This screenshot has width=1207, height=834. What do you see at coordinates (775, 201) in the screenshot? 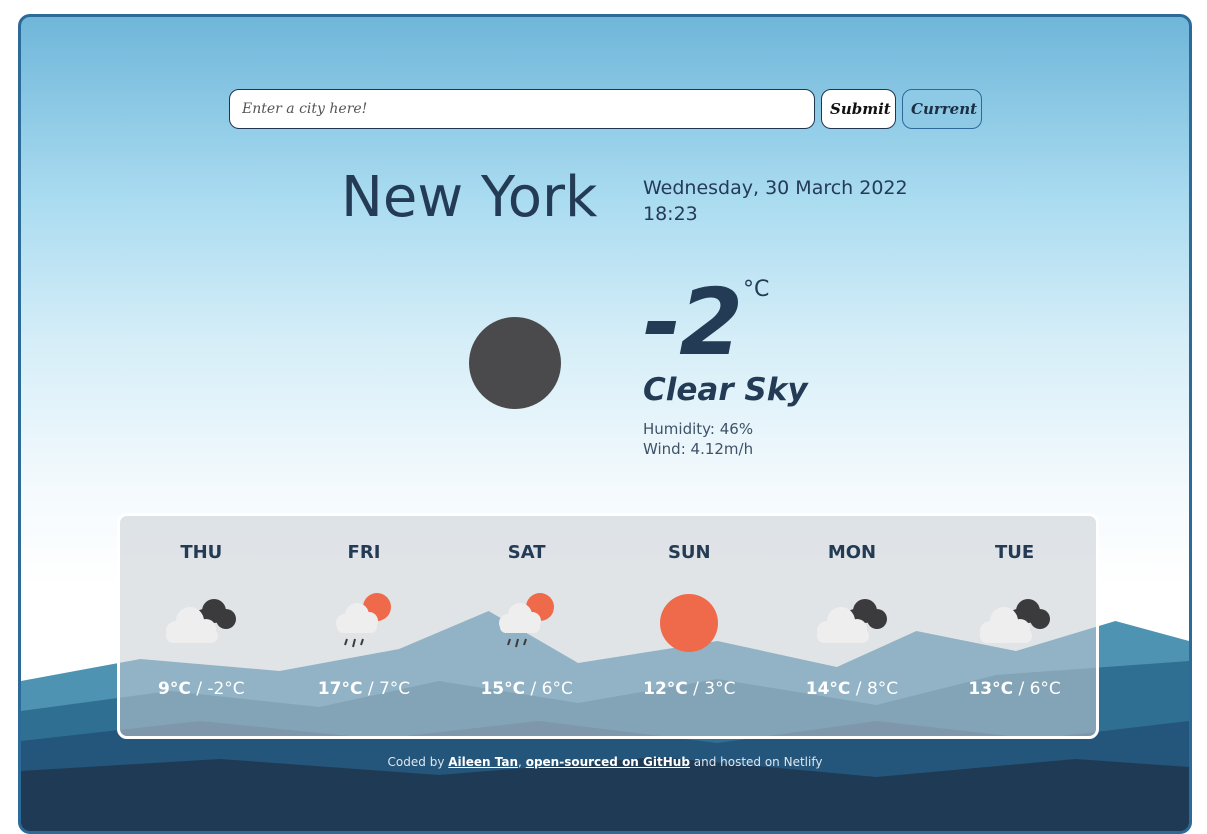
I see `date-time: Wednesday, 30 March 2022 18:23` at bounding box center [775, 201].